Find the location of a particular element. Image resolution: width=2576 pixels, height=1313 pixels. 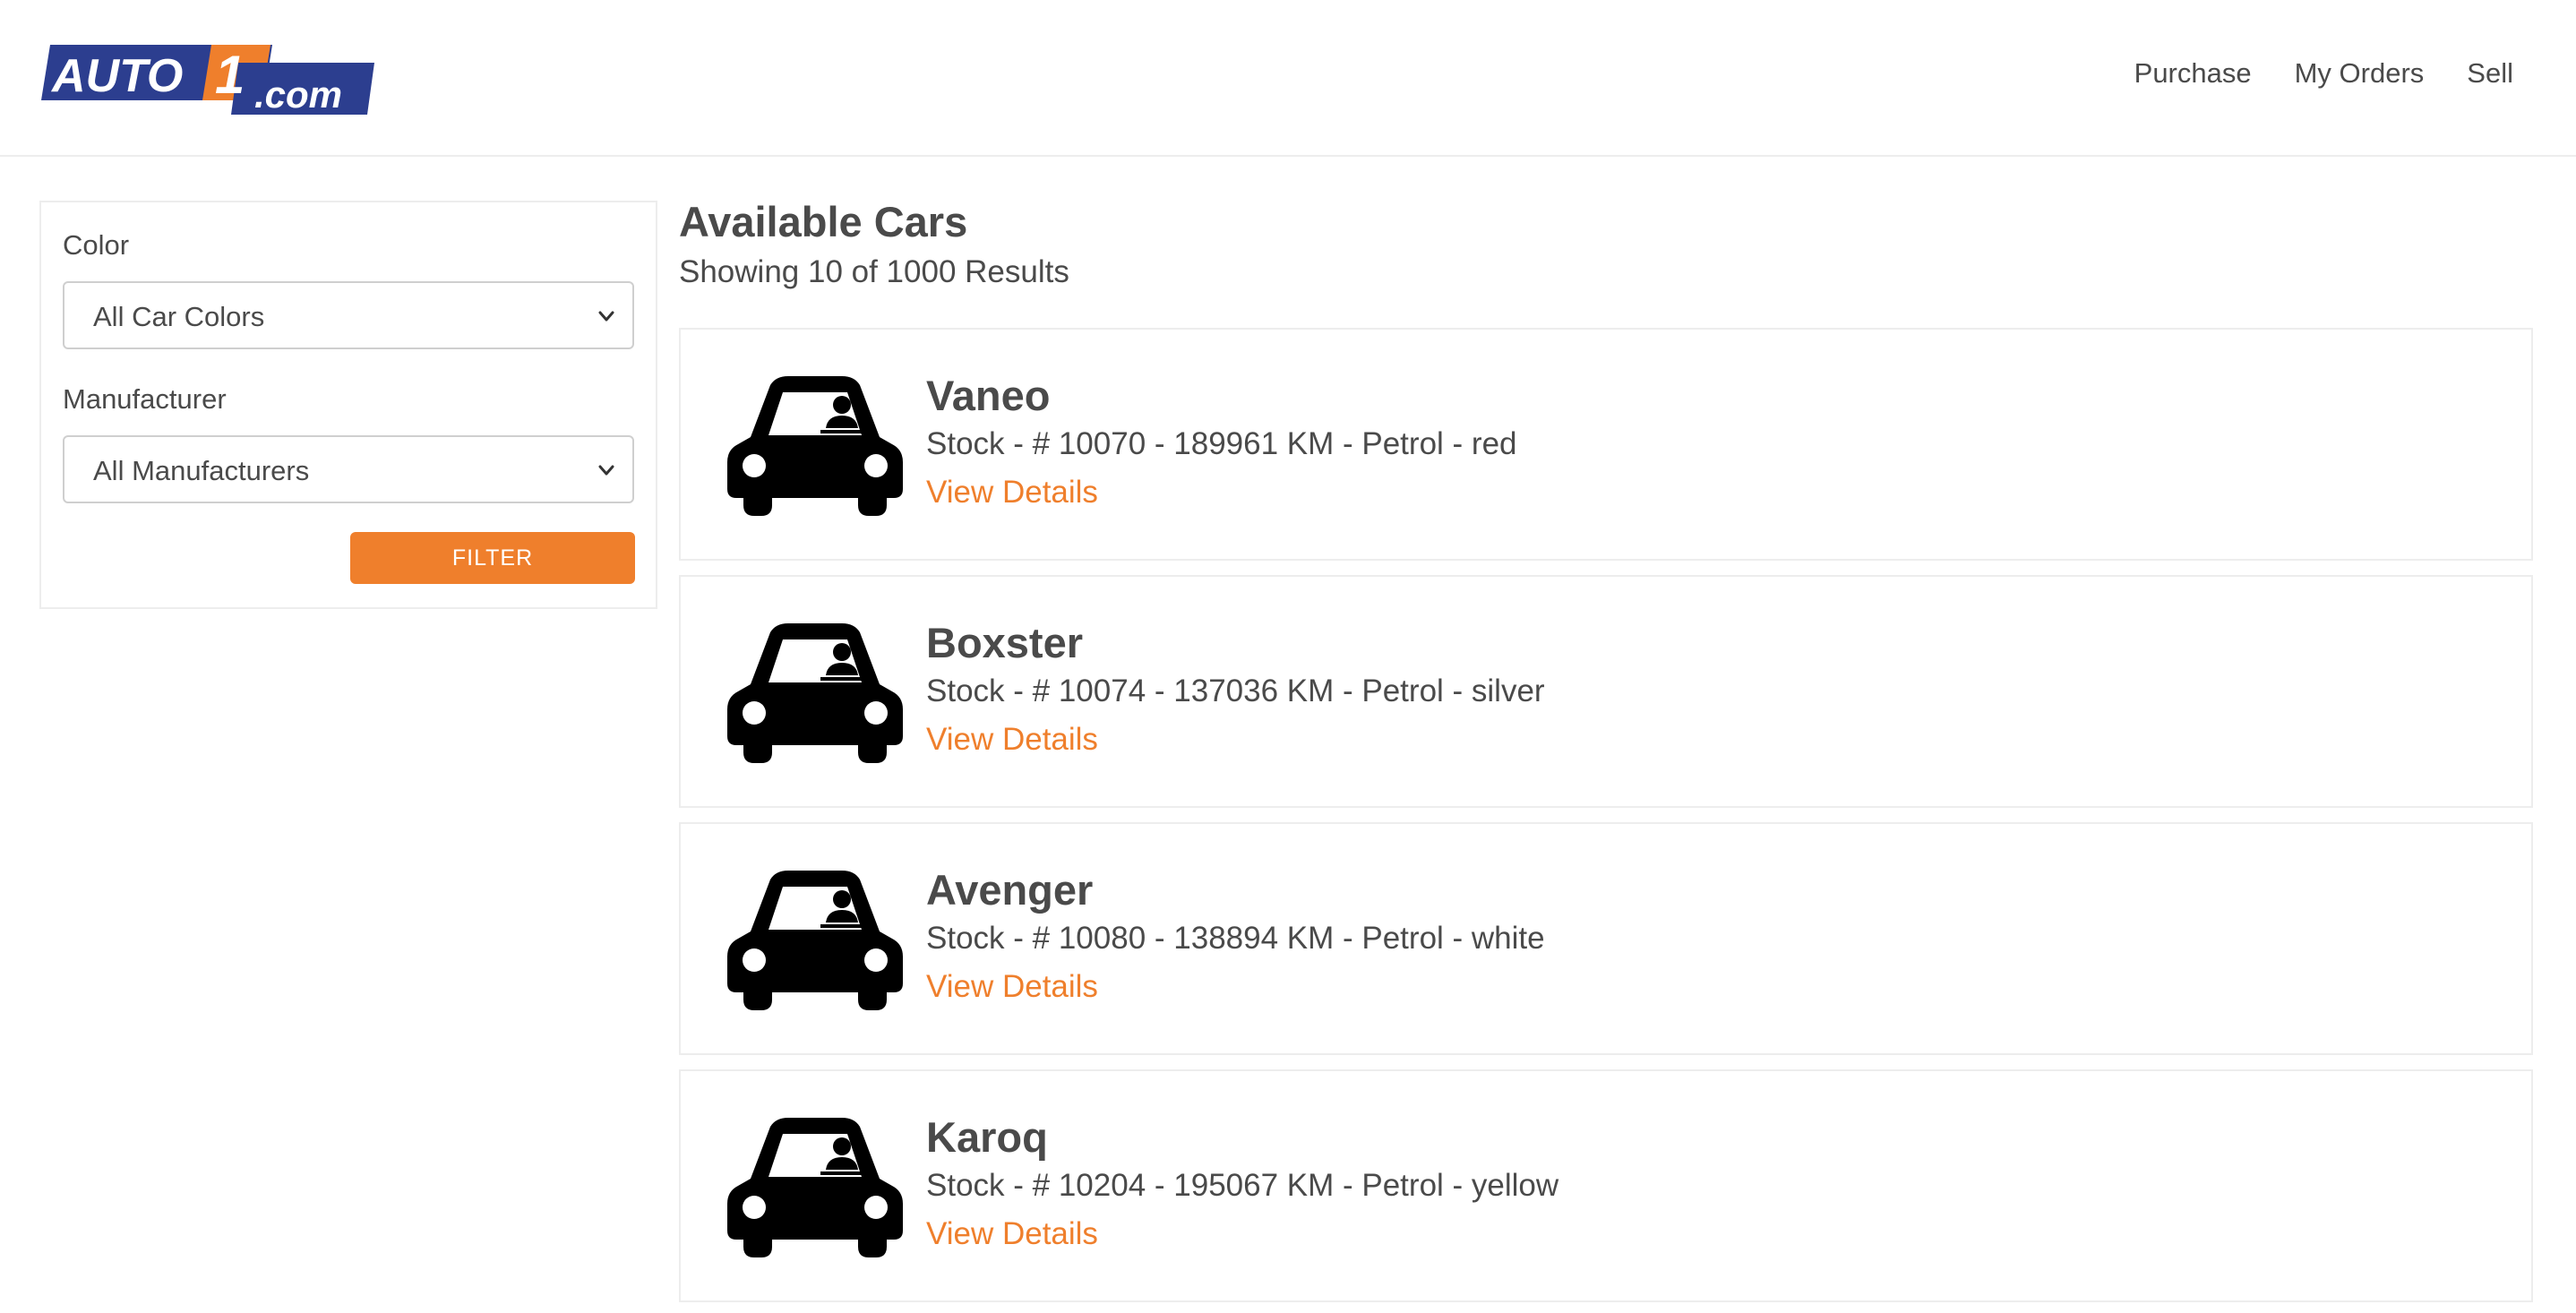

manufacturer-label: Manufacturer is located at coordinates (145, 399).